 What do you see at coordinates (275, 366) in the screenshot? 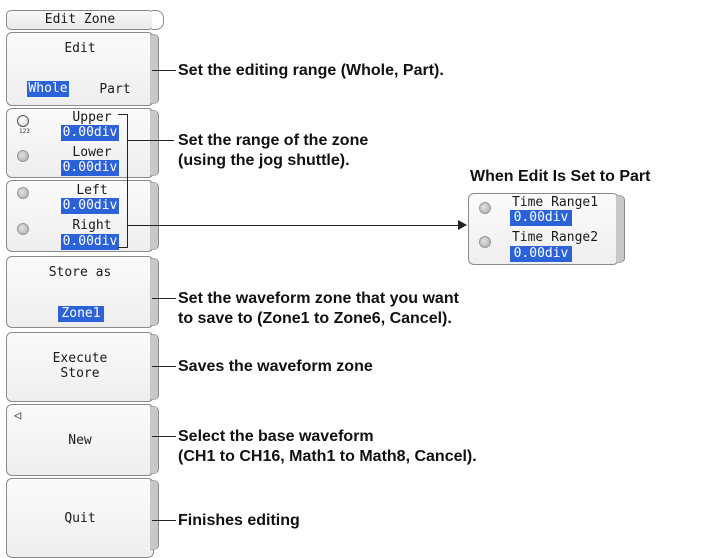
I see `annotation-execute: Saves the waveform zone` at bounding box center [275, 366].